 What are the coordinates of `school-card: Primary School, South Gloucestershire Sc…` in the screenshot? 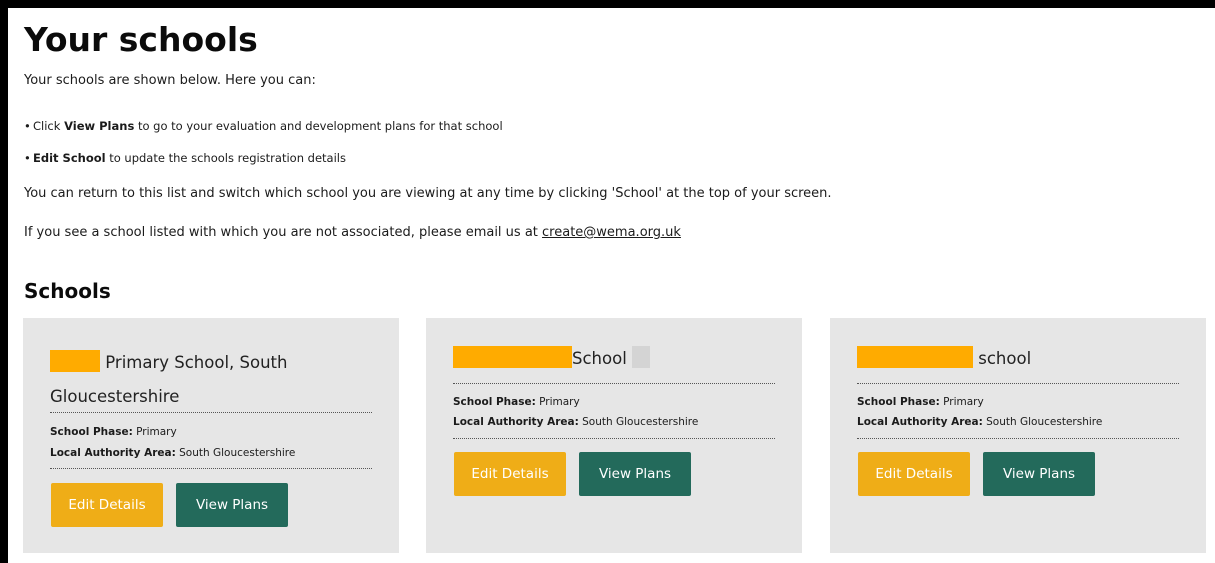 It's located at (211, 435).